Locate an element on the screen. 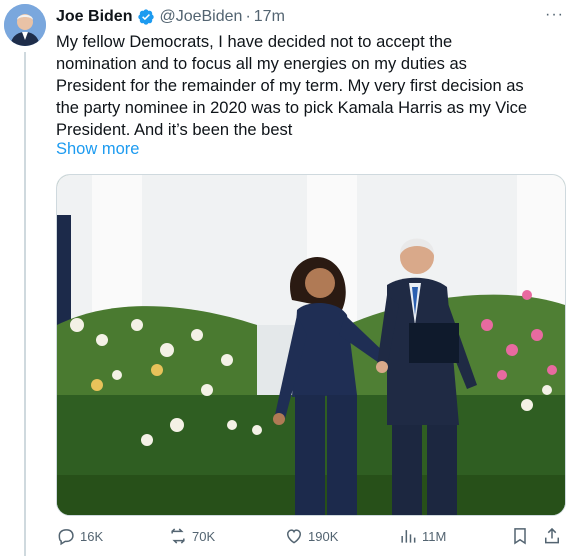 This screenshot has height=556, width=574. verified-badge-icon is located at coordinates (146, 17).